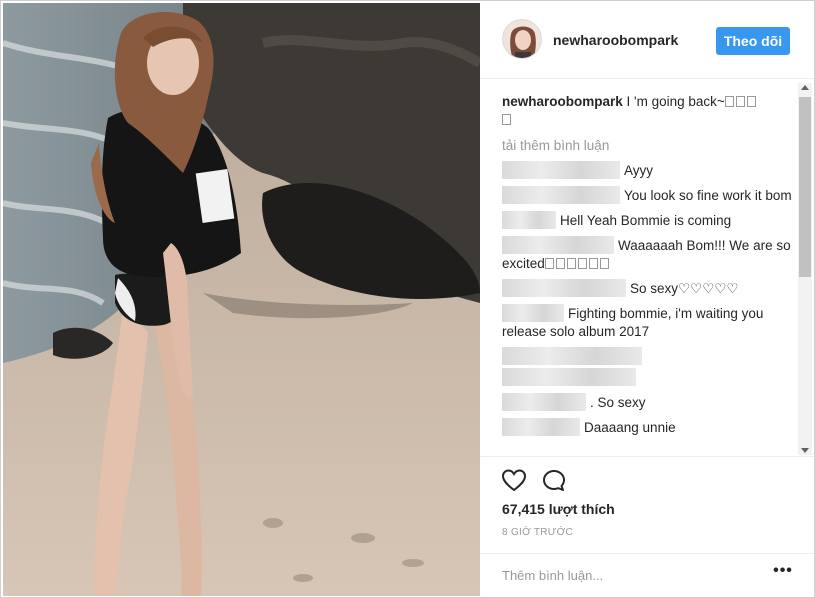 Image resolution: width=815 pixels, height=598 pixels. Describe the element at coordinates (554, 481) in the screenshot. I see `comment-bubble-icon` at that location.